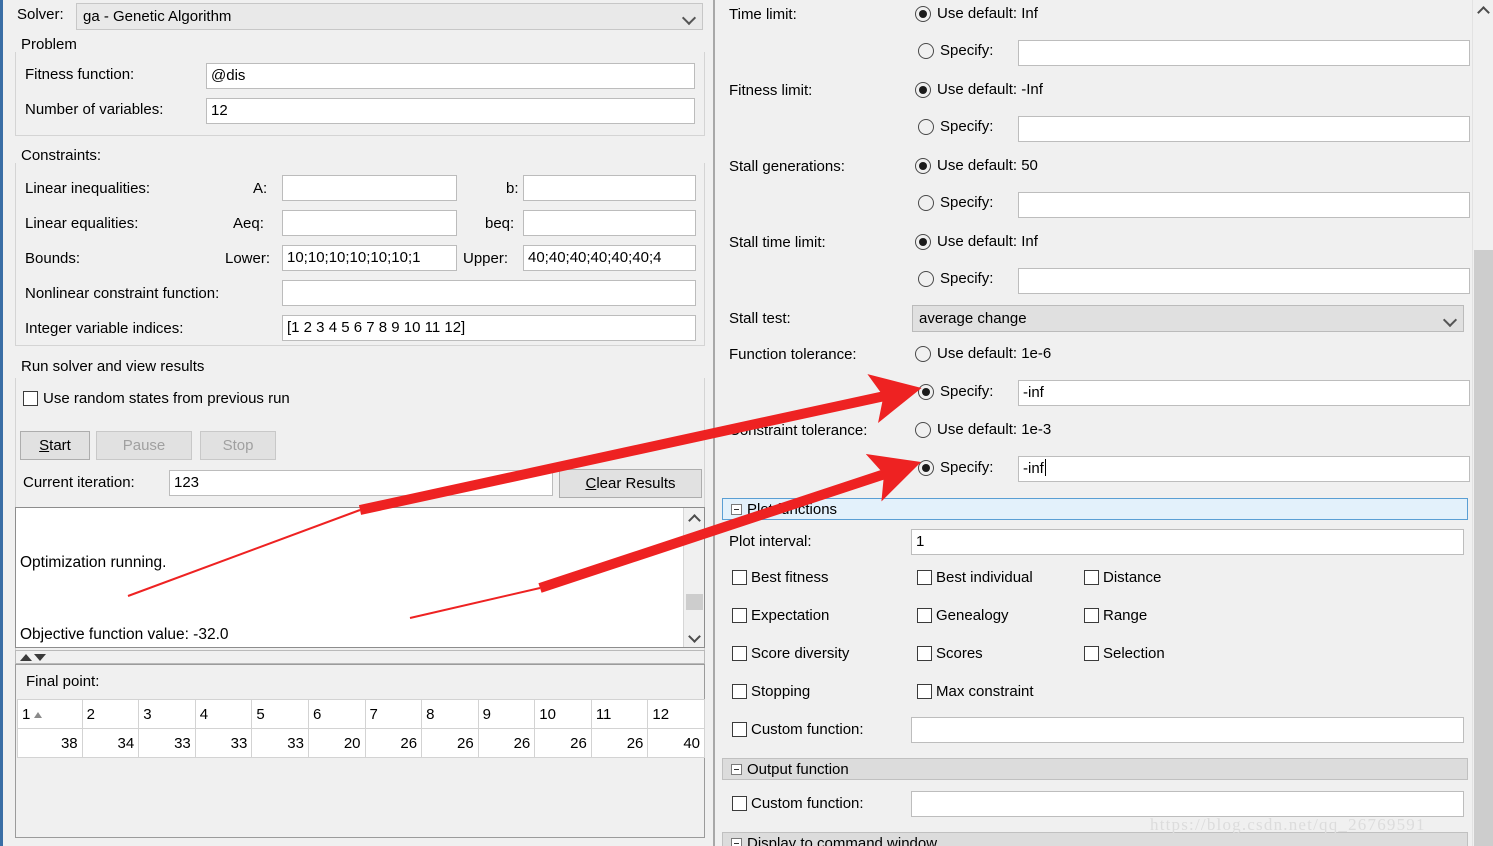  What do you see at coordinates (393, 714) in the screenshot?
I see `table-col-header: 7` at bounding box center [393, 714].